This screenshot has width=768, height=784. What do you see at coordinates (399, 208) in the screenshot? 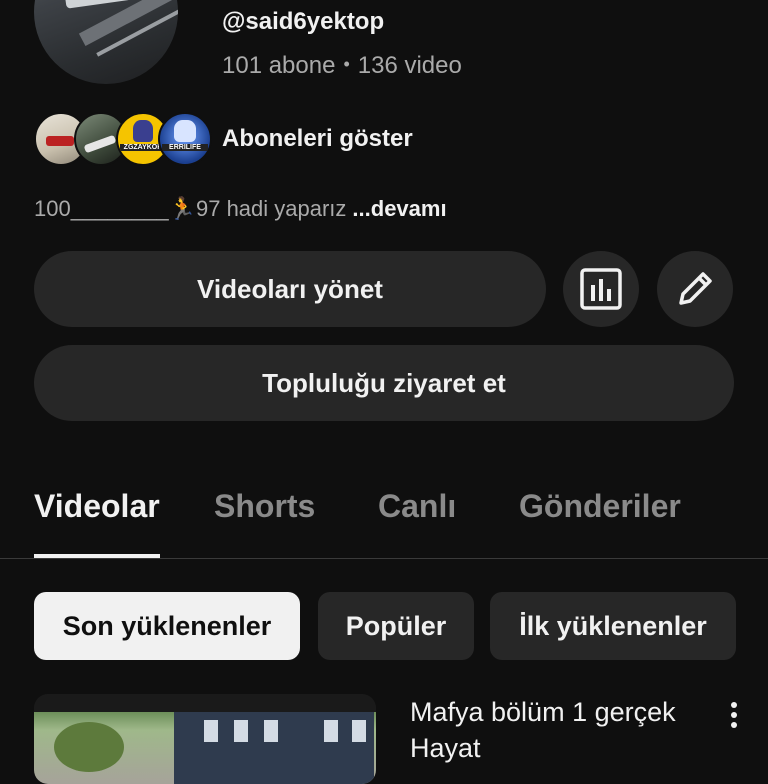
I see `description-more-link: ...devamı` at bounding box center [399, 208].